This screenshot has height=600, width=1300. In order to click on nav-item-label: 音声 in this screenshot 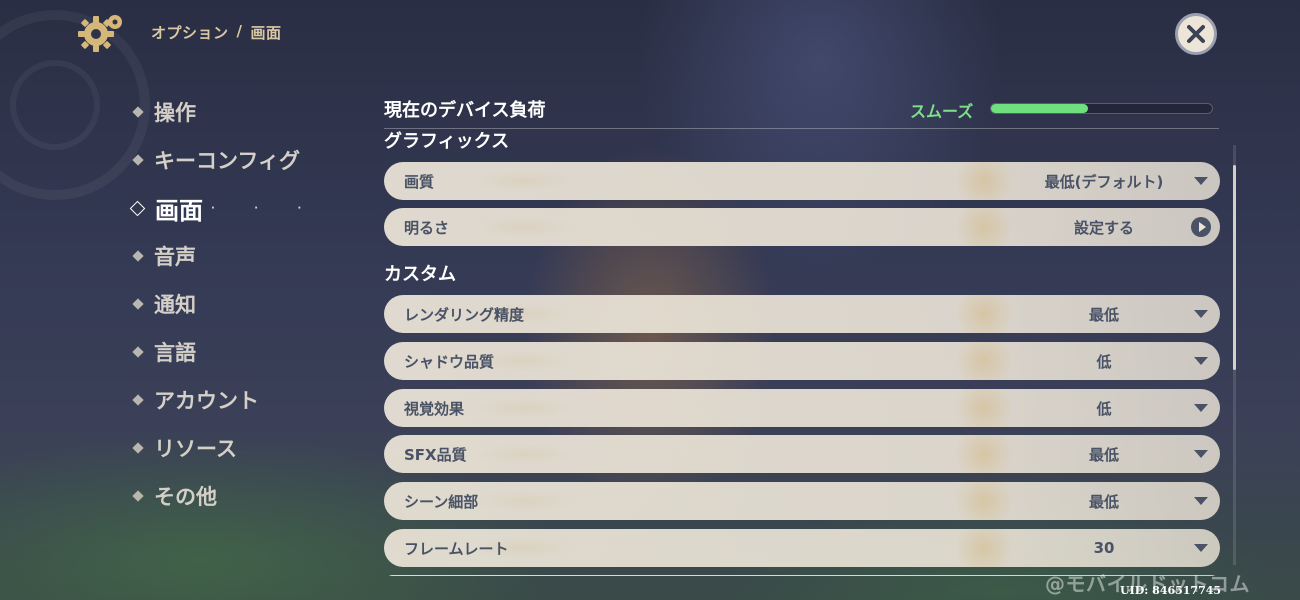, I will do `click(175, 257)`.